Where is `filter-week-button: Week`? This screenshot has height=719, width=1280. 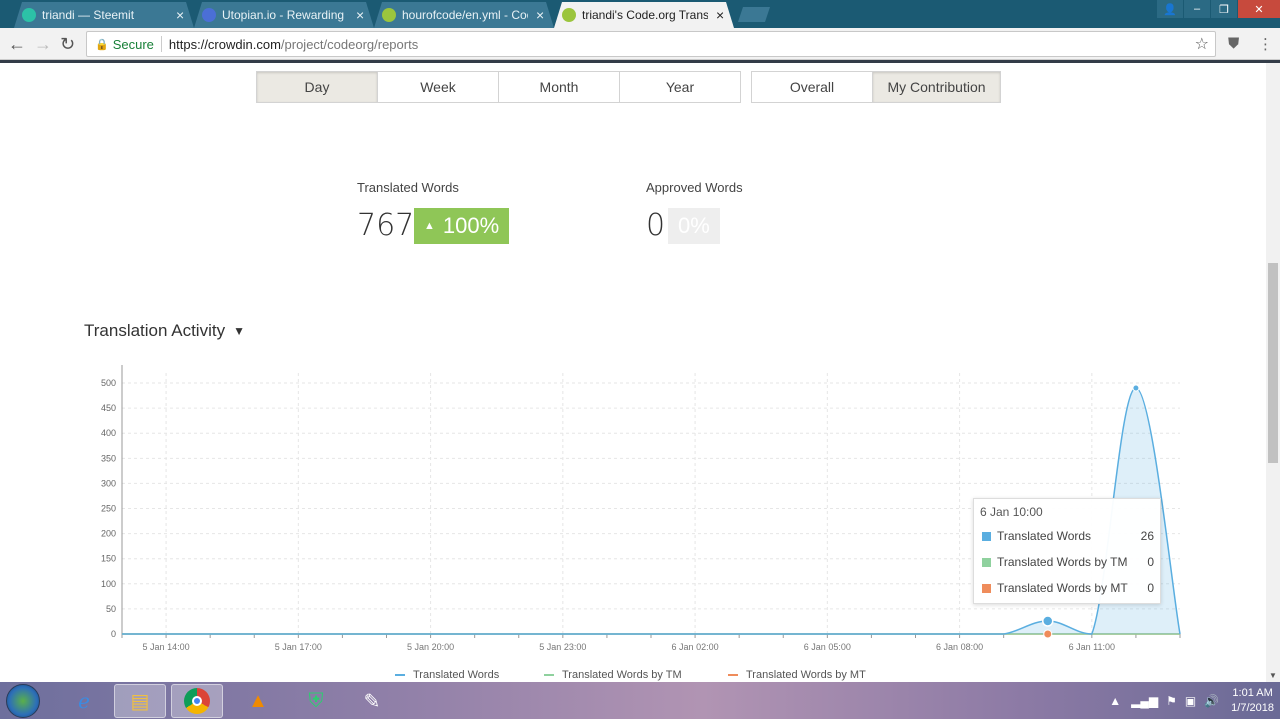 filter-week-button: Week is located at coordinates (438, 87).